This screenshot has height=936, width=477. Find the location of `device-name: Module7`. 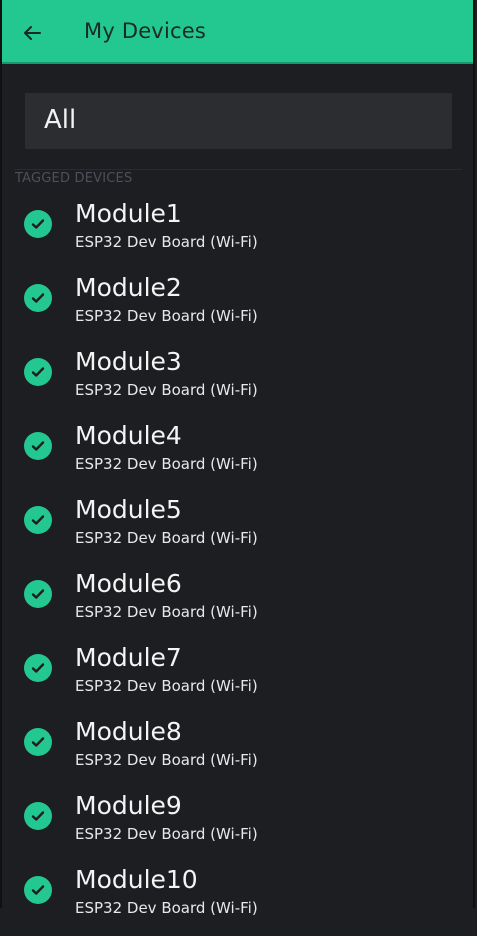

device-name: Module7 is located at coordinates (128, 657).